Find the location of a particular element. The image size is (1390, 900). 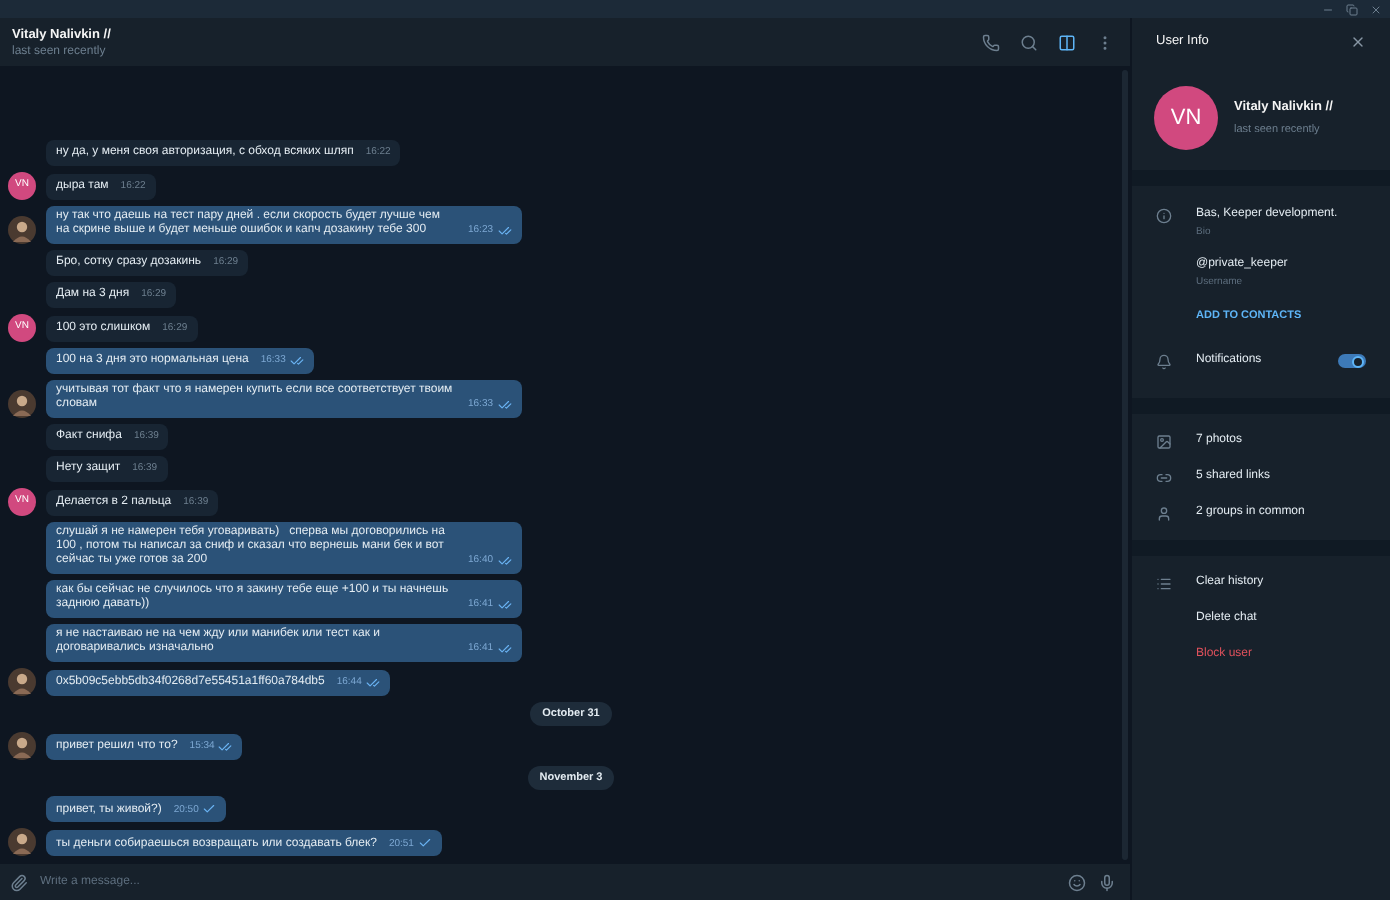

info-icon is located at coordinates (1164, 216).